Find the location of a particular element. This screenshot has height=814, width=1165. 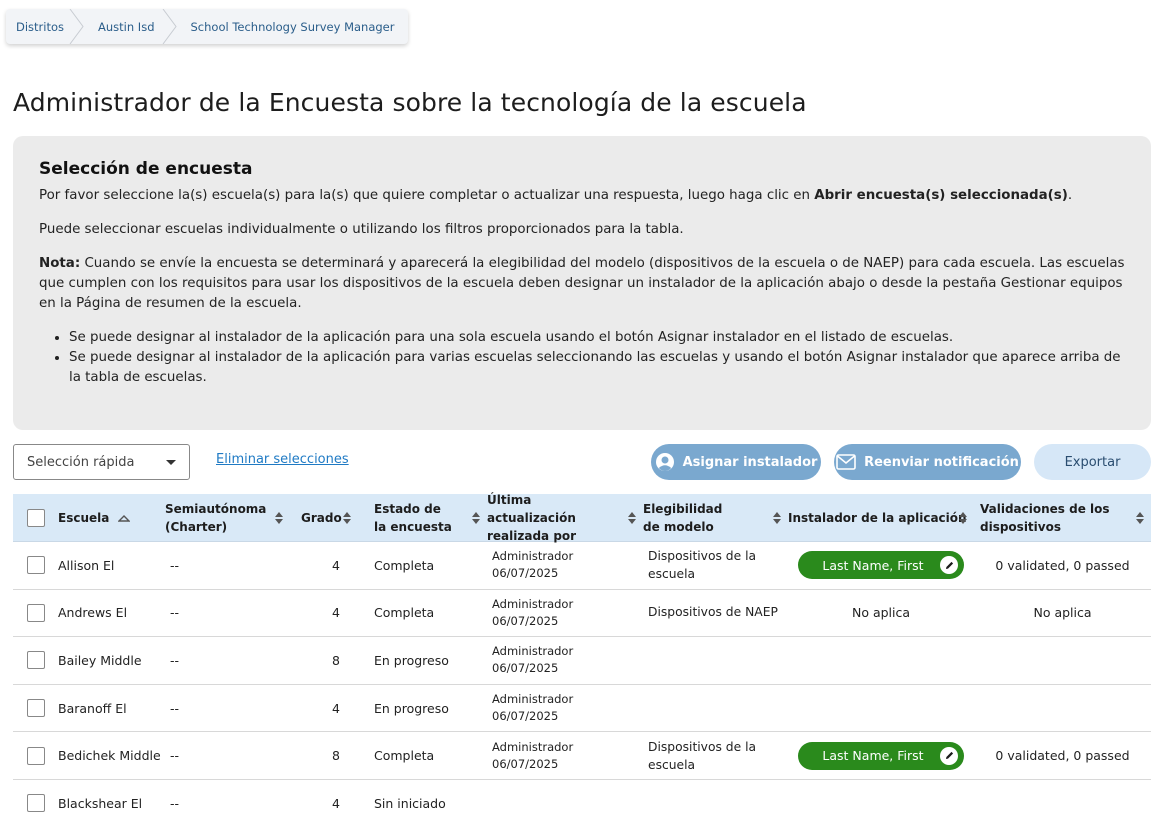

breadcrumb-label: Austin Isd is located at coordinates (126, 27).